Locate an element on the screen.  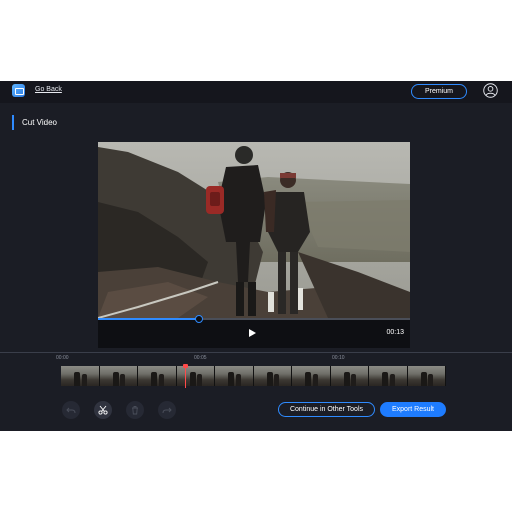
timeline-filmstrip is located at coordinates (253, 376).